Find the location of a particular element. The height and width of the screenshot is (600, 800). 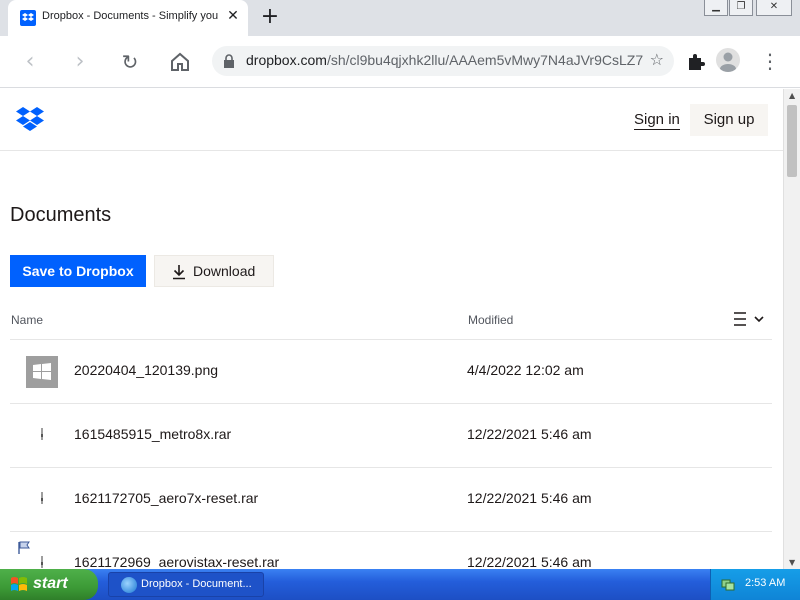

kebab-menu-icon: ⋮ is located at coordinates (770, 62).